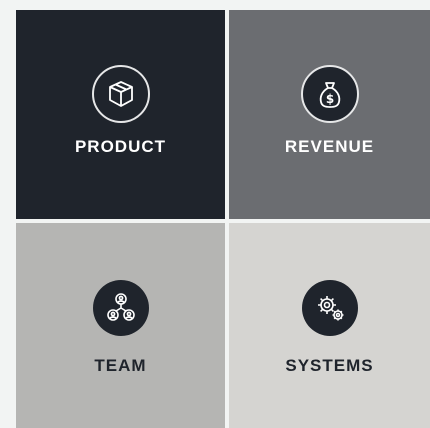 This screenshot has width=430, height=428. What do you see at coordinates (120, 308) in the screenshot?
I see `team-icon` at bounding box center [120, 308].